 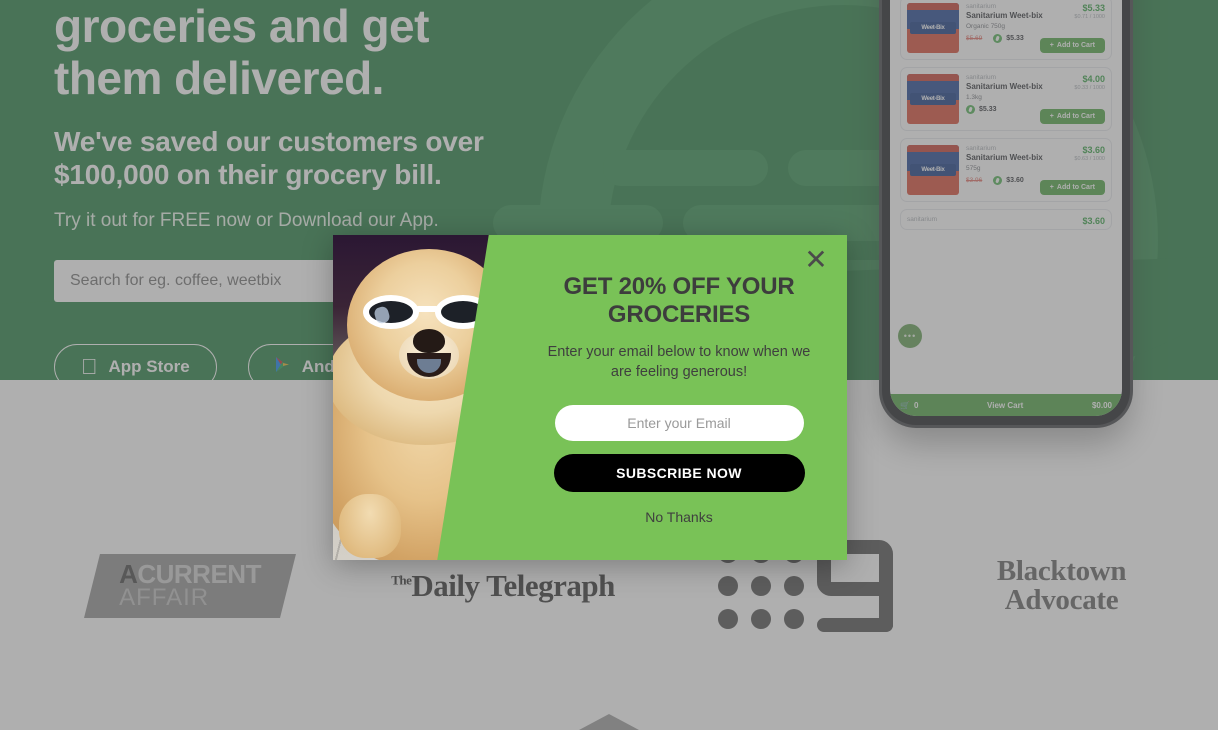 What do you see at coordinates (679, 472) in the screenshot?
I see `subscribe-button: SUBSCRIBE NOW` at bounding box center [679, 472].